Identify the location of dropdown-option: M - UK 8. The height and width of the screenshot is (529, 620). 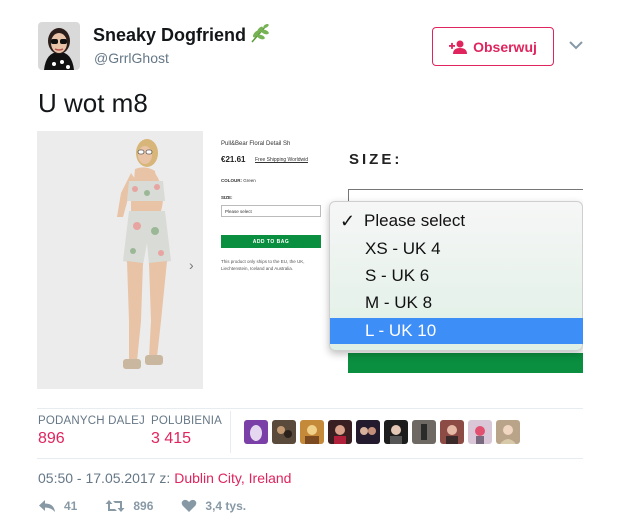
(456, 303).